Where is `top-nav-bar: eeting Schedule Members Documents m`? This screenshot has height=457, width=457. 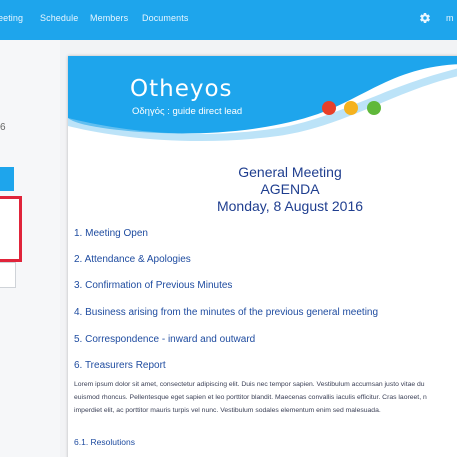 top-nav-bar: eeting Schedule Members Documents m is located at coordinates (228, 20).